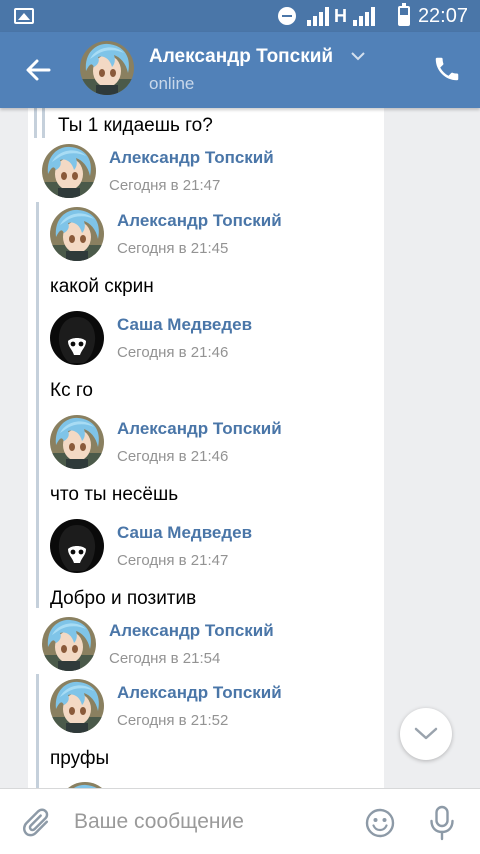  I want to click on back-button, so click(38, 70).